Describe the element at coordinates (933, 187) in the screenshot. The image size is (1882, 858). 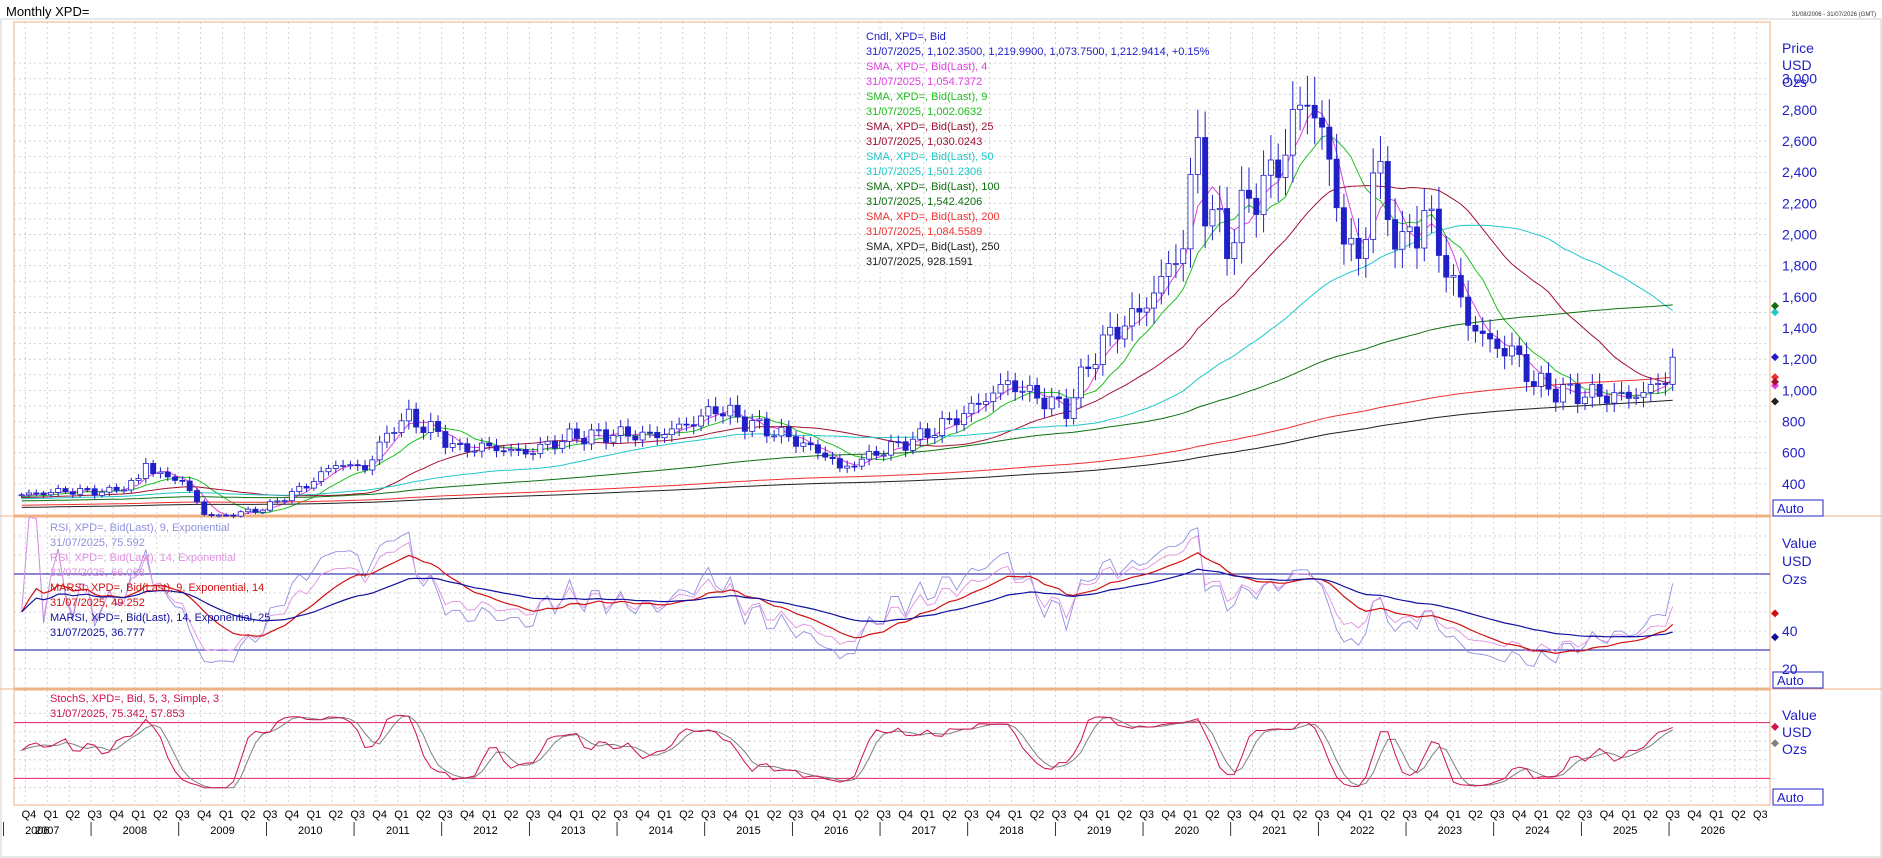
I see `price-legend-entry: SMA, XPD=, Bid(Last), 100` at that location.